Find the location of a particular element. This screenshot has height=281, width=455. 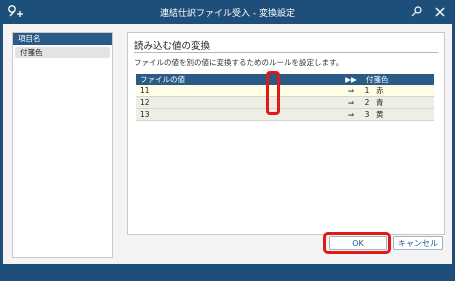

cell-number: 3 is located at coordinates (367, 114).